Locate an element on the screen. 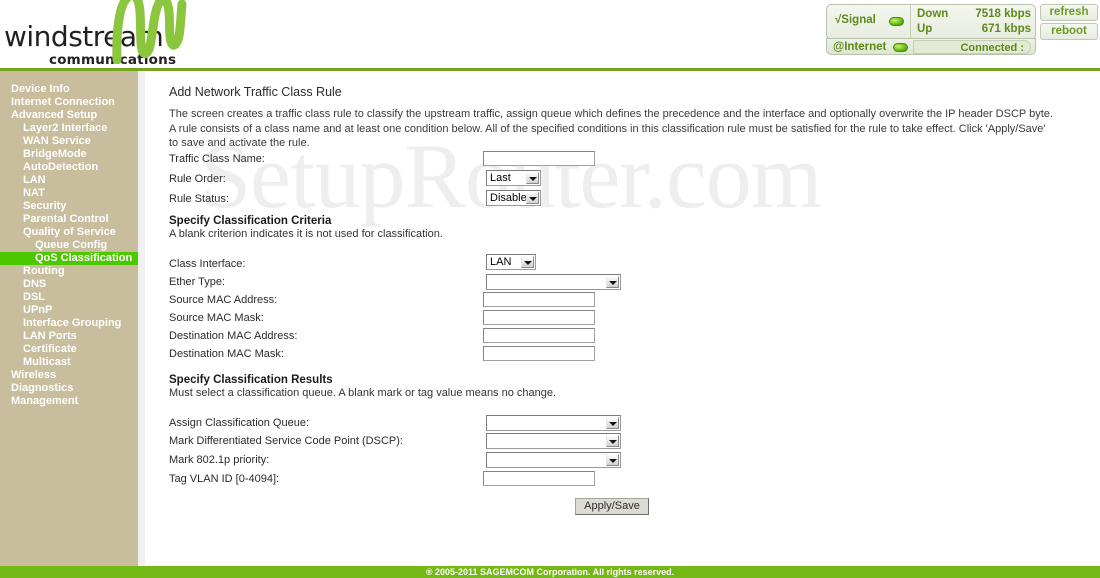 Image resolution: width=1100 pixels, height=578 pixels. signal-led-icon is located at coordinates (896, 21).